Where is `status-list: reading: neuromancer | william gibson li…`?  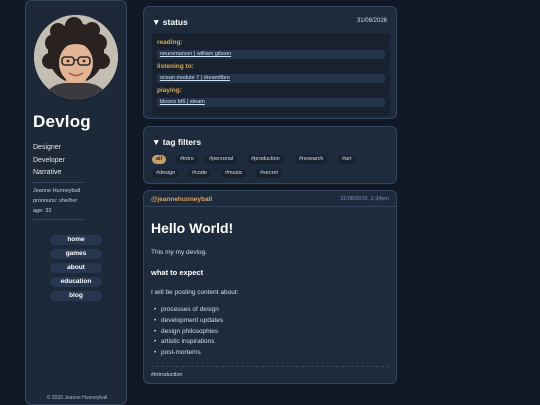 status-list: reading: neuromancer | william gibson li… is located at coordinates (271, 74).